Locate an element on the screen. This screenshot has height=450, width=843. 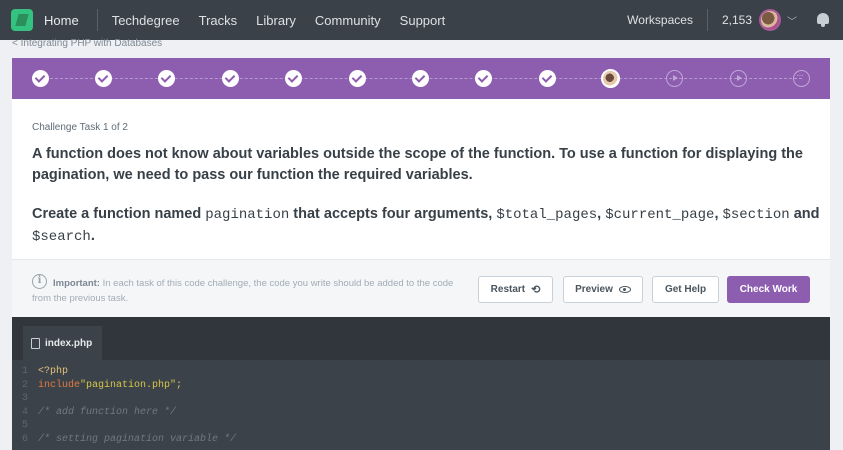
nav-home: Home is located at coordinates (61, 20).